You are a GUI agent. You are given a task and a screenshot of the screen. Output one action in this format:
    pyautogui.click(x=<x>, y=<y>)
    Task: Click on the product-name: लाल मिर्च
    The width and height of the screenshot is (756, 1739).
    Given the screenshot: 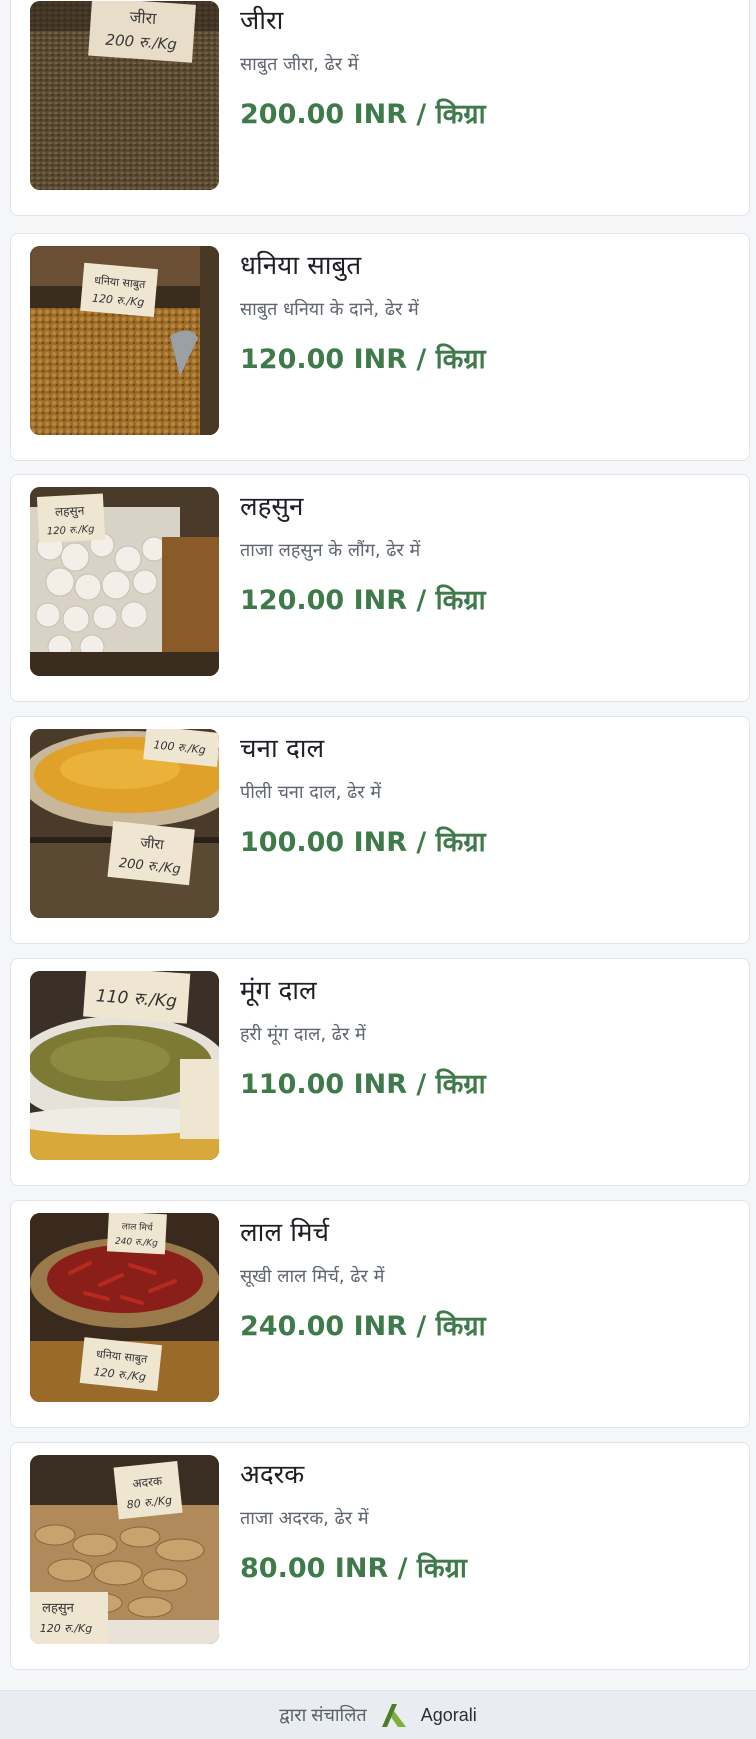 What is the action you would take?
    pyautogui.click(x=285, y=1233)
    